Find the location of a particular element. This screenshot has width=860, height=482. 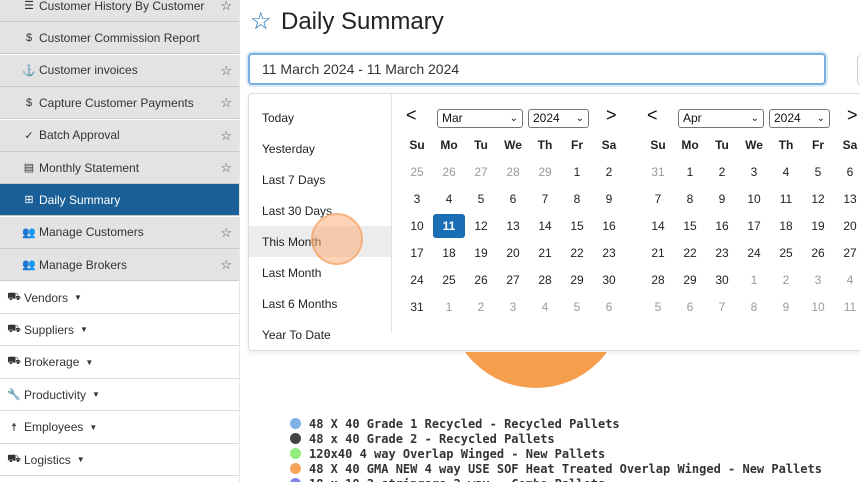

preset-range-item: Yesterday is located at coordinates (320, 148).